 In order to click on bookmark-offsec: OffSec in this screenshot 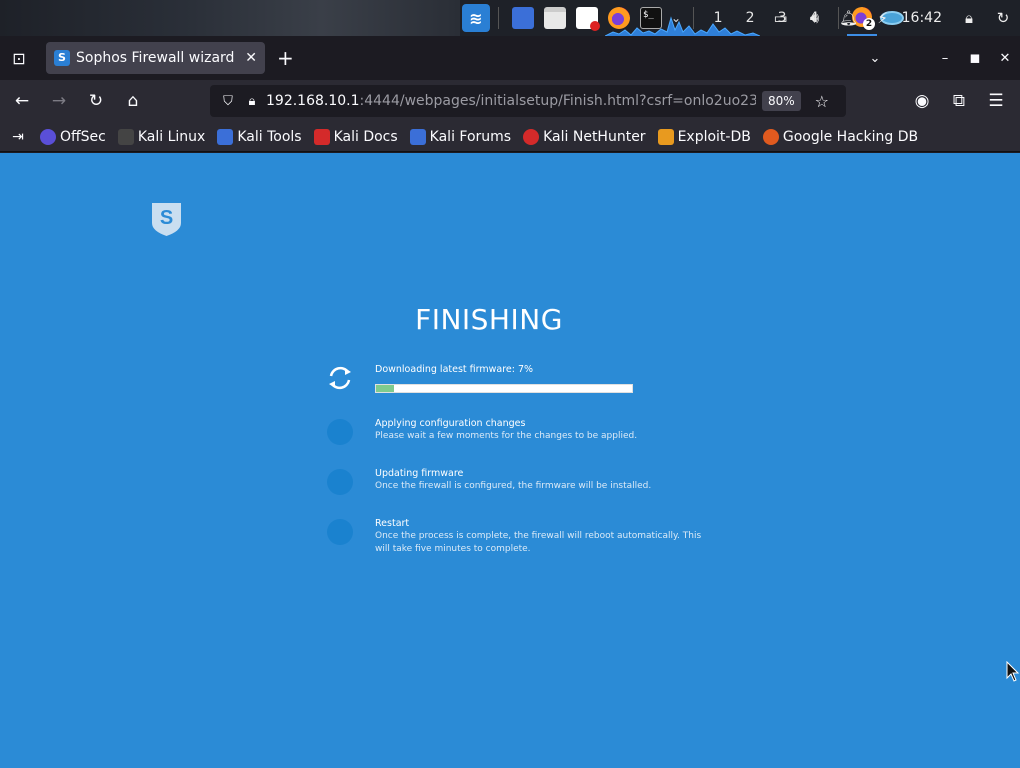, I will do `click(73, 136)`.